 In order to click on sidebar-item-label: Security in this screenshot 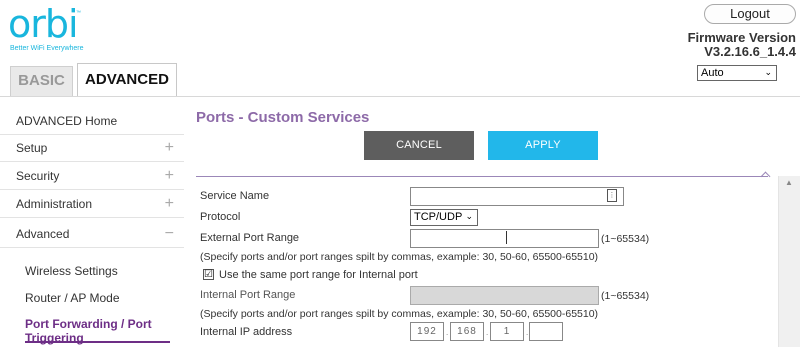, I will do `click(38, 176)`.